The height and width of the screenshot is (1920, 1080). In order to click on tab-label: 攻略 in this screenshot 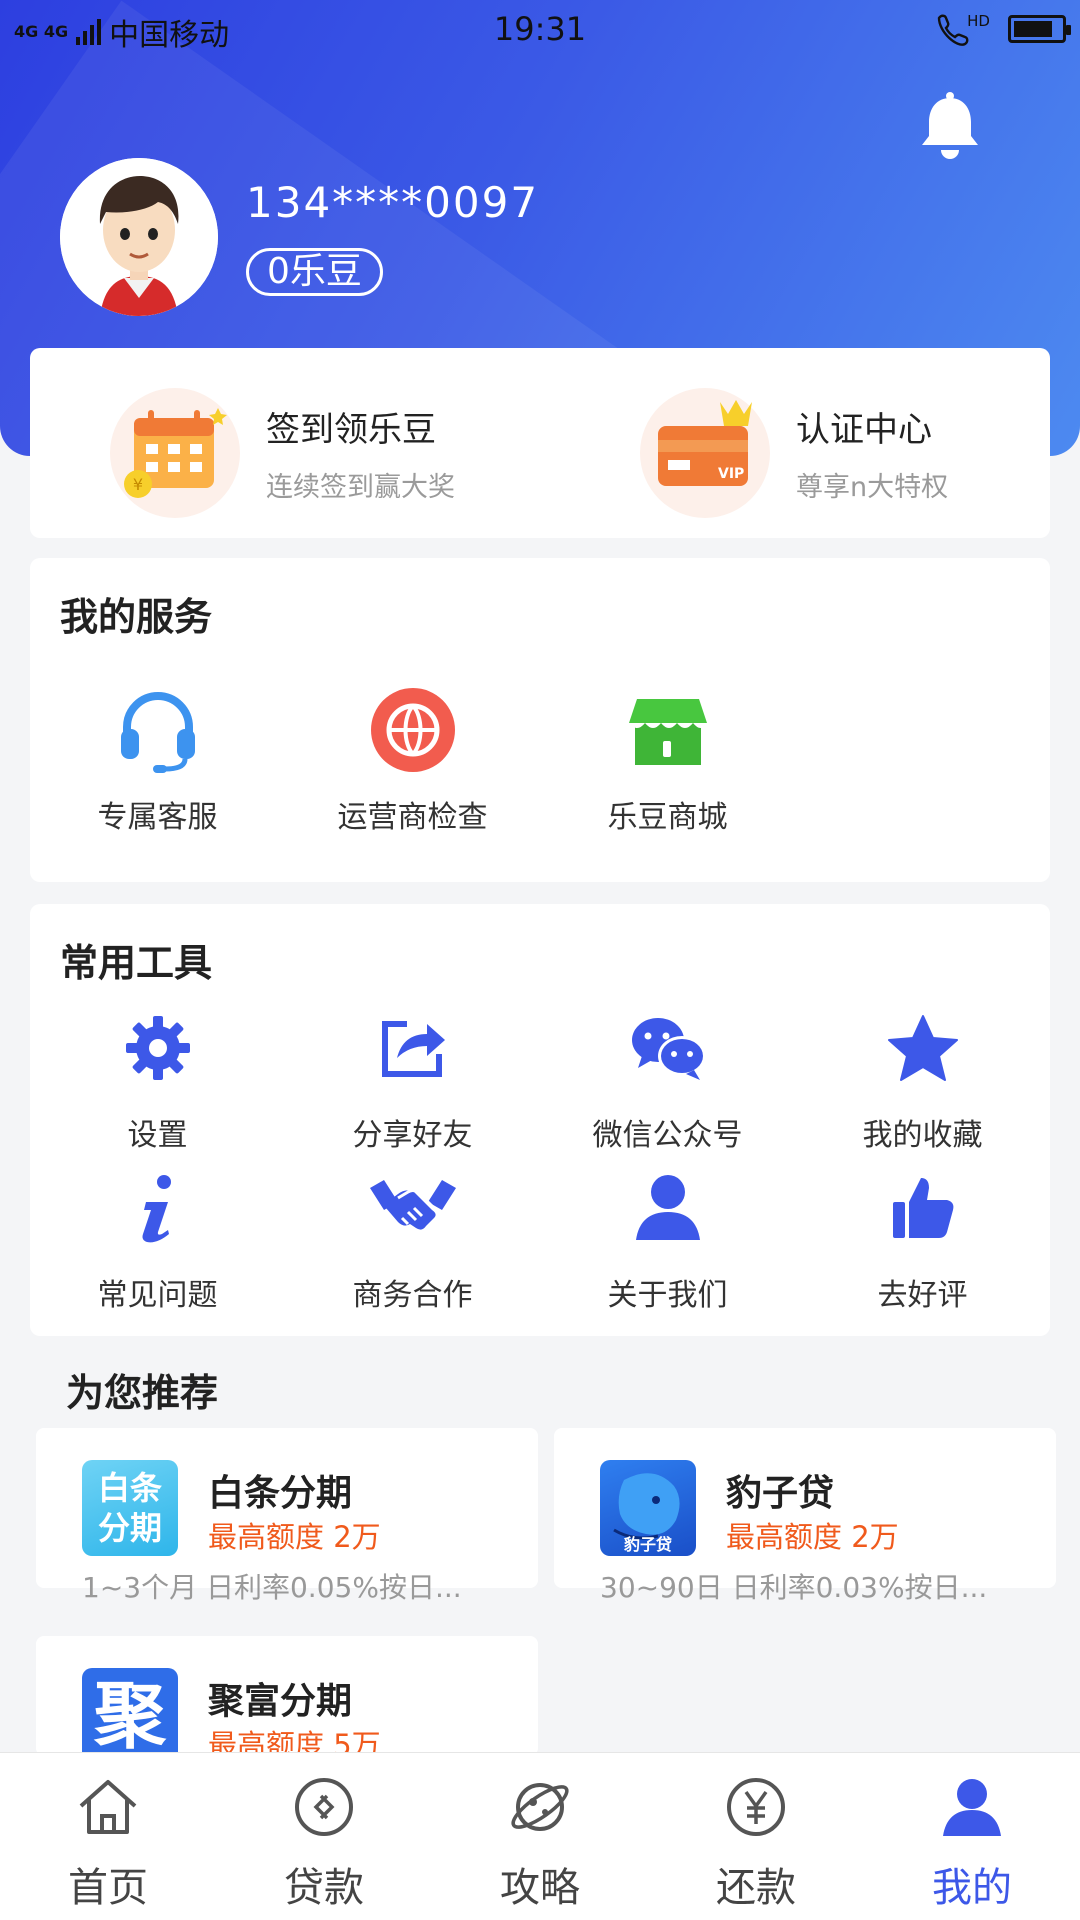, I will do `click(540, 1888)`.